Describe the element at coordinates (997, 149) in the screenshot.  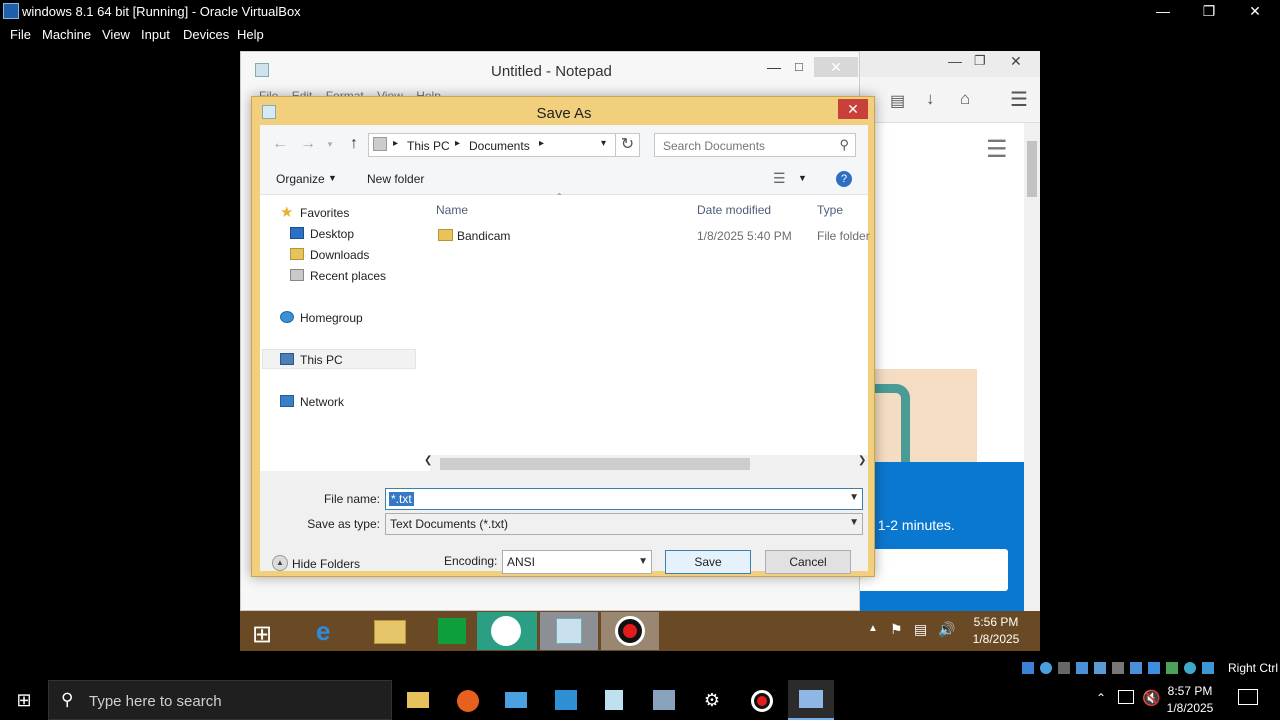
I see `page-menu-icon: ☰` at that location.